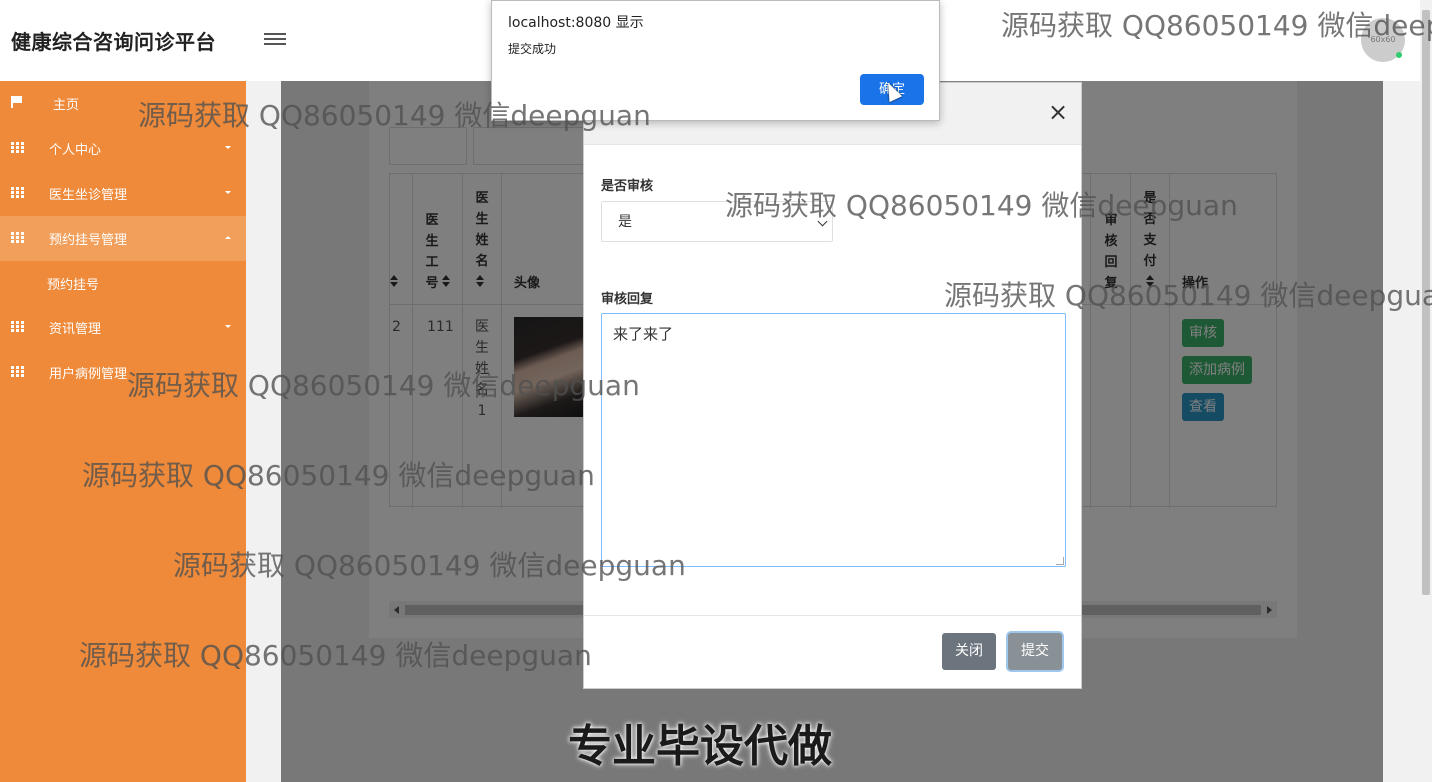 The height and width of the screenshot is (782, 1432). What do you see at coordinates (75, 329) in the screenshot?
I see `sidebar-item-label: 资讯管理` at bounding box center [75, 329].